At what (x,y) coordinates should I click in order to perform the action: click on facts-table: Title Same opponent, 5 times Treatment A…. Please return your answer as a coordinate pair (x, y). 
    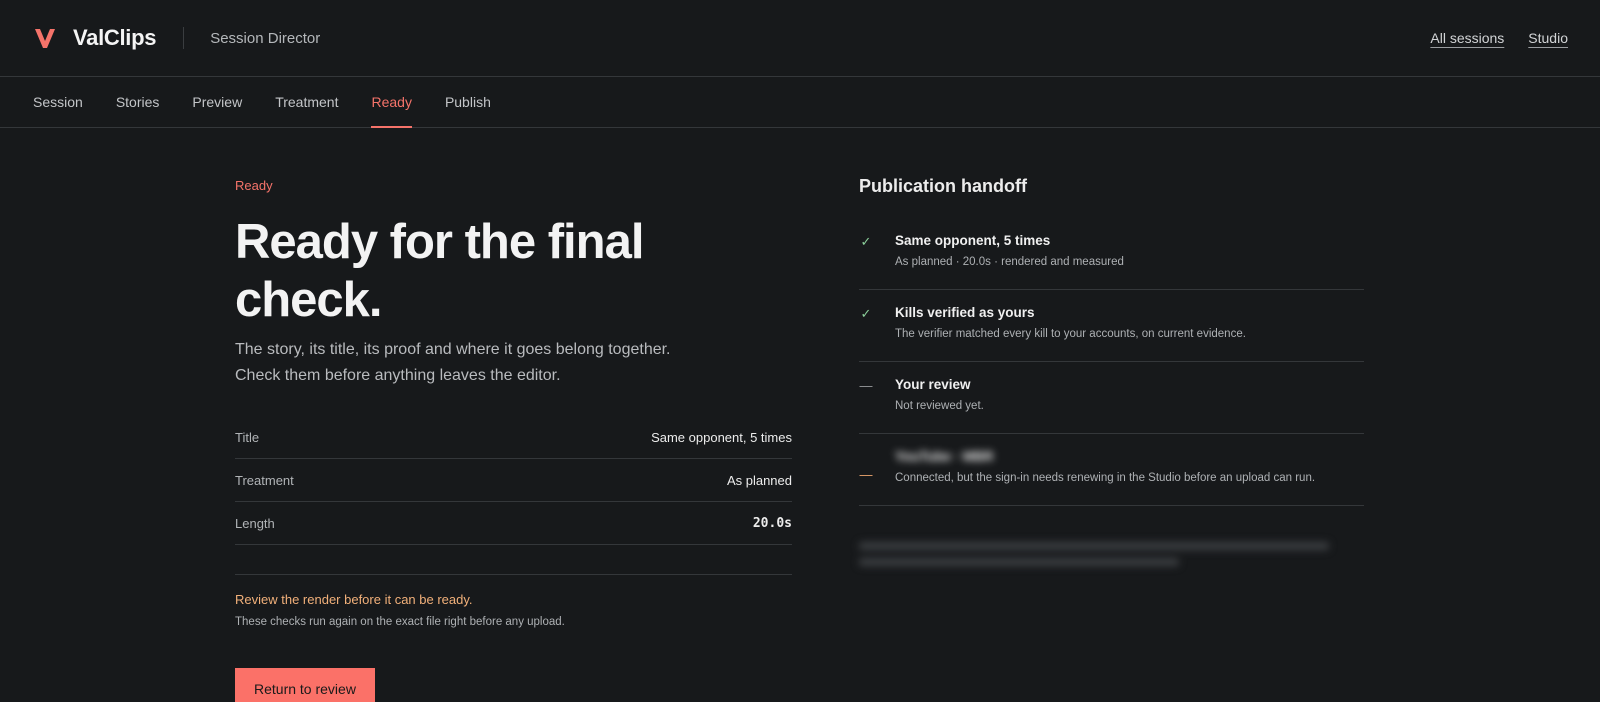
    Looking at the image, I should click on (513, 495).